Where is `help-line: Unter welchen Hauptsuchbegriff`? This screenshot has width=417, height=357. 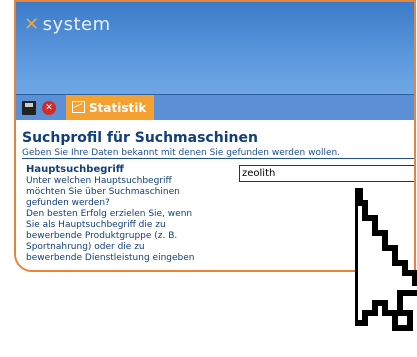
help-line: Unter welchen Hauptsuchbegriff is located at coordinates (99, 181).